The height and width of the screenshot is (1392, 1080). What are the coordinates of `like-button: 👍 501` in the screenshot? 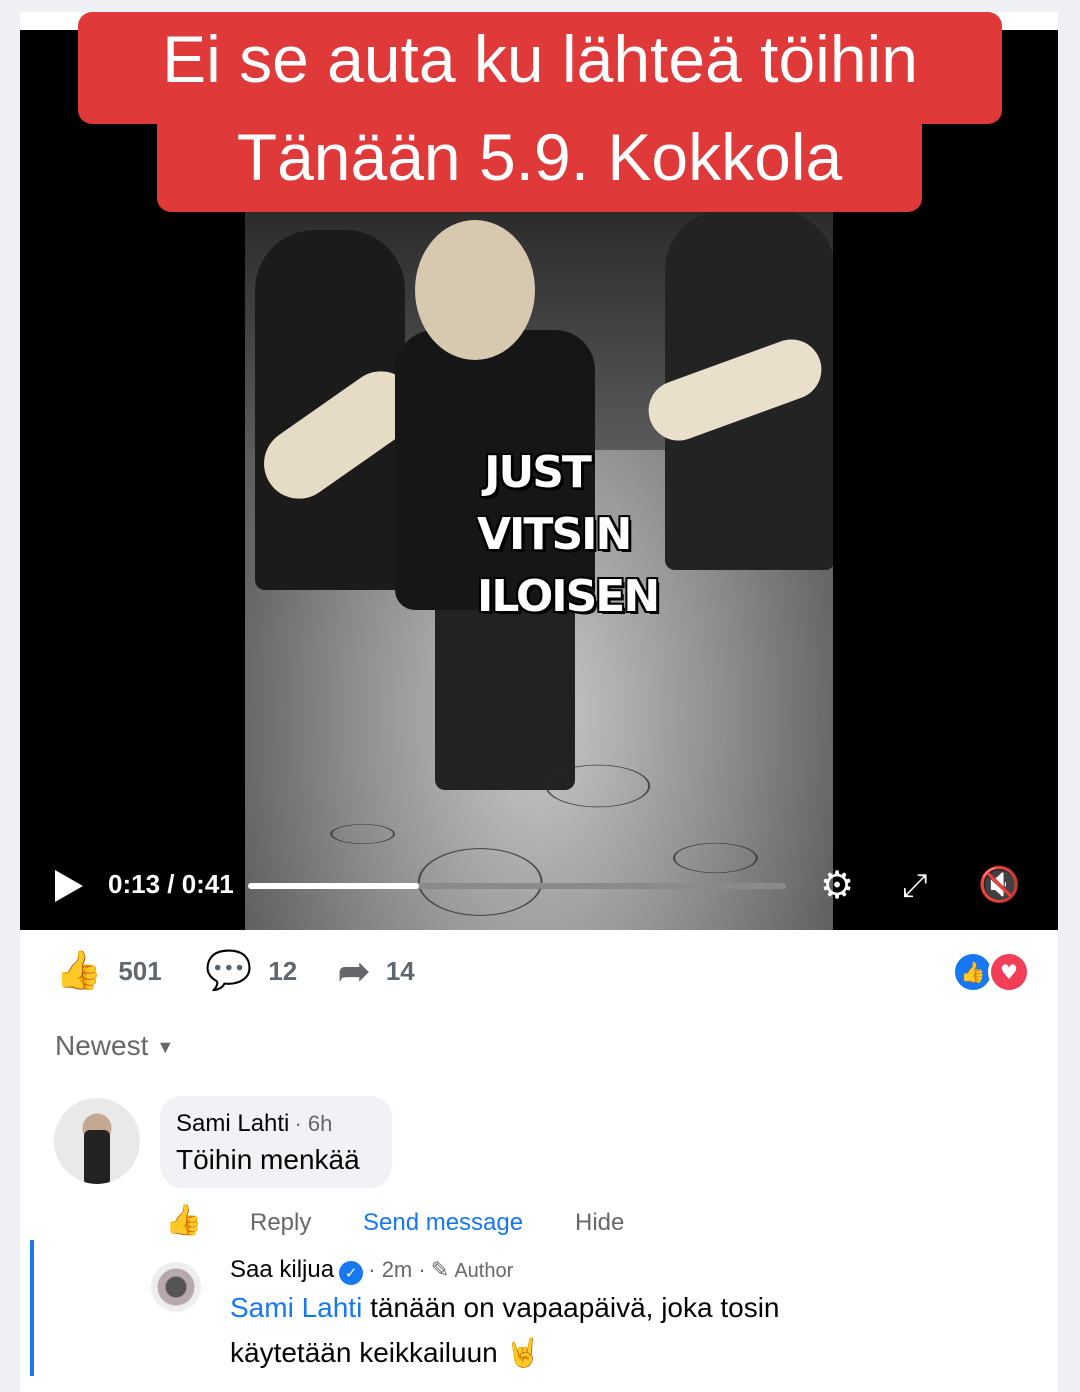 It's located at (108, 971).